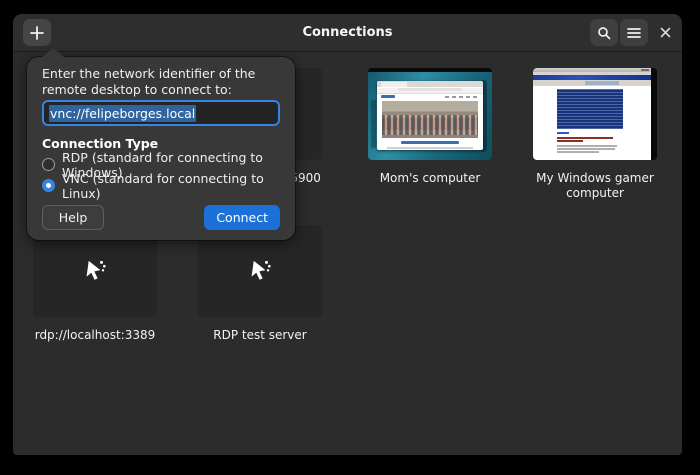  I want to click on main-menu-button, so click(634, 32).